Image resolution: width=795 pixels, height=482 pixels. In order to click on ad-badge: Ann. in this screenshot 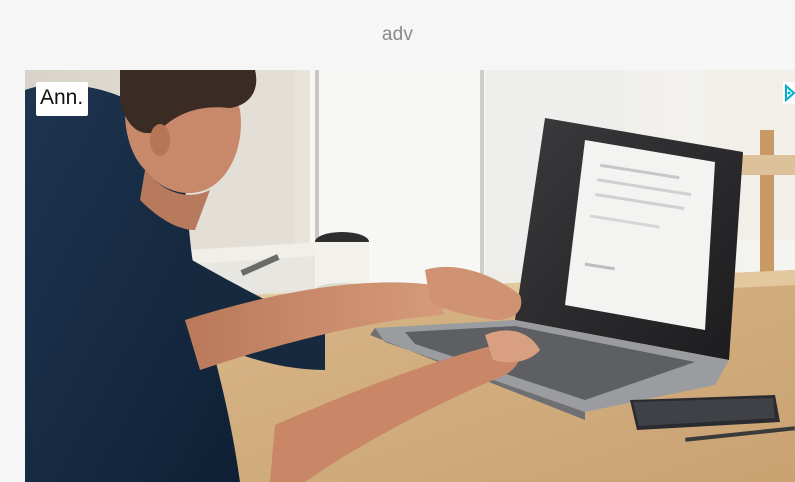, I will do `click(62, 99)`.